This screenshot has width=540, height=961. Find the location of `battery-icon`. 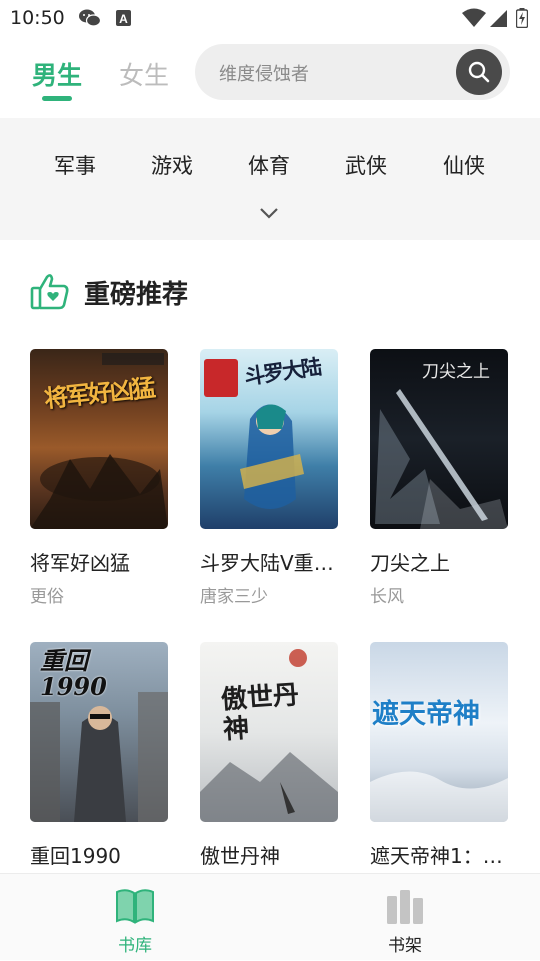

battery-icon is located at coordinates (522, 18).